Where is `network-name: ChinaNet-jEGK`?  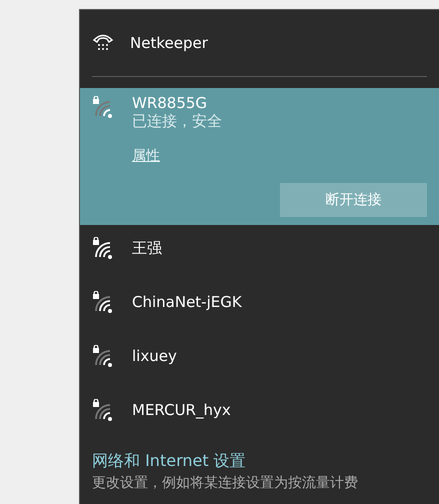 network-name: ChinaNet-jEGK is located at coordinates (187, 301).